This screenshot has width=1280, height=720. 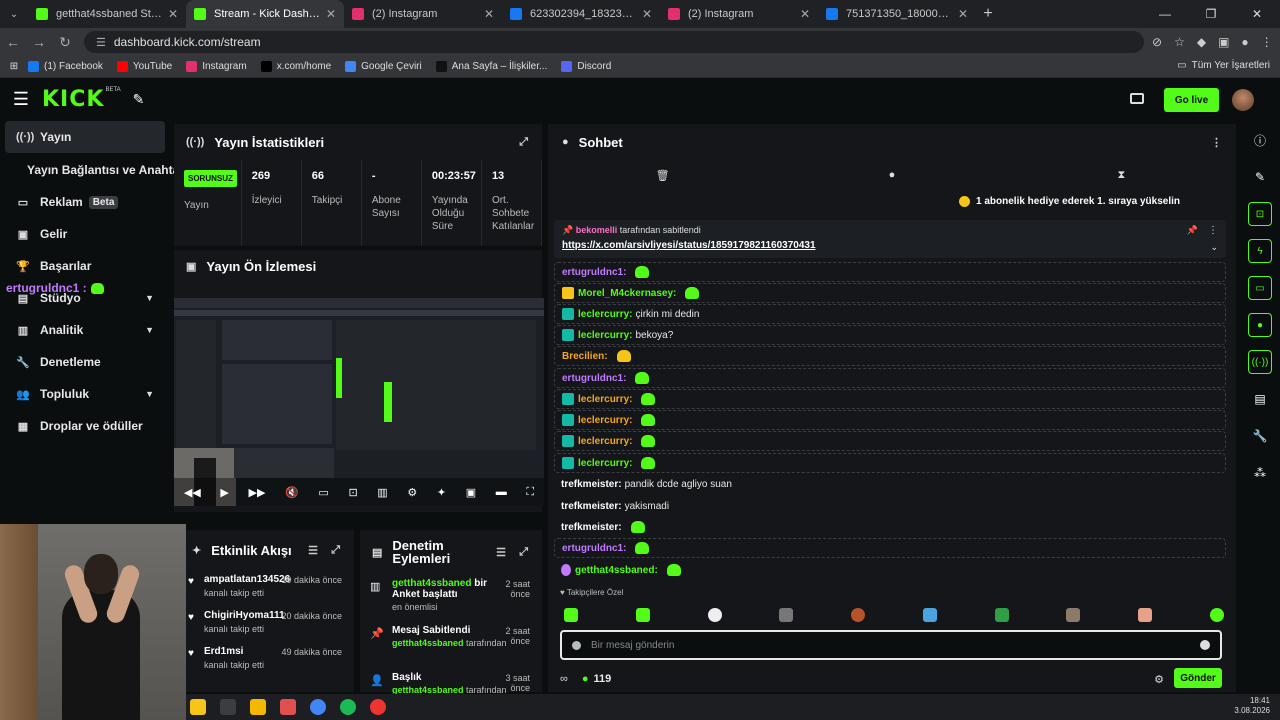 What do you see at coordinates (85, 394) in the screenshot?
I see `sidebar-item-8: 👥 Topluluk ▼` at bounding box center [85, 394].